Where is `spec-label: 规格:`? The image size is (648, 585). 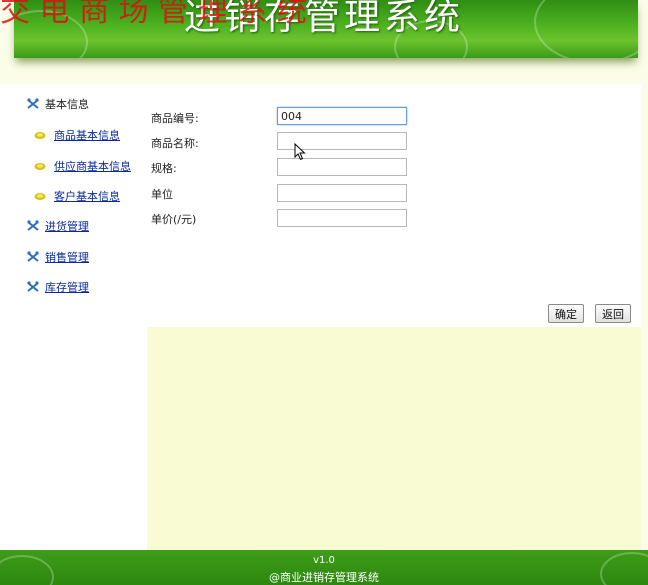
spec-label: 规格: is located at coordinates (164, 168).